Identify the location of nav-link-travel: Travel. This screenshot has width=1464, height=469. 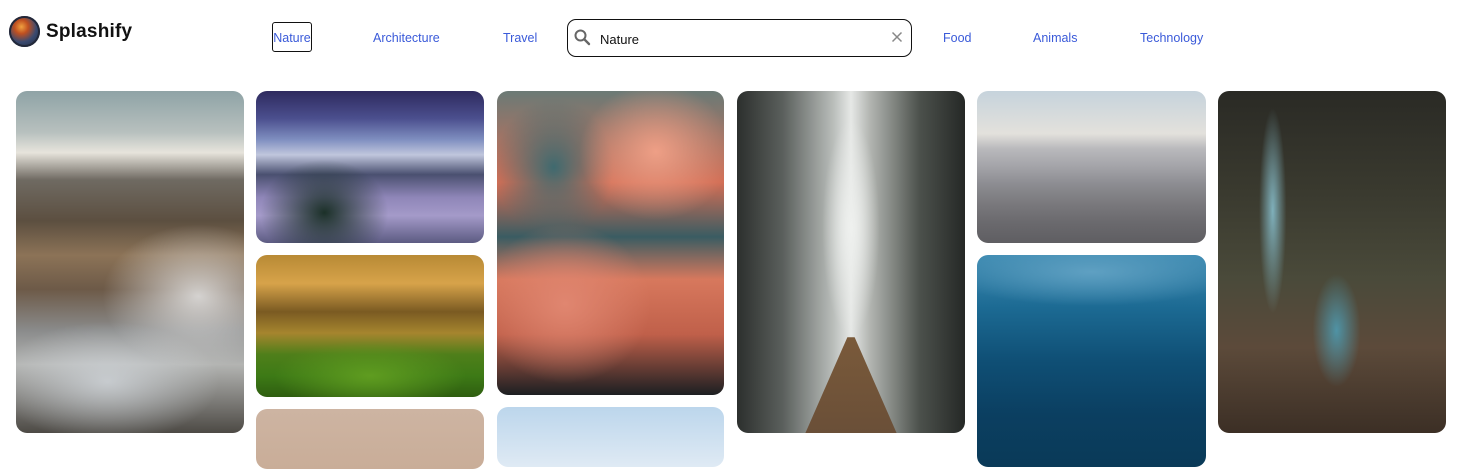
(520, 38).